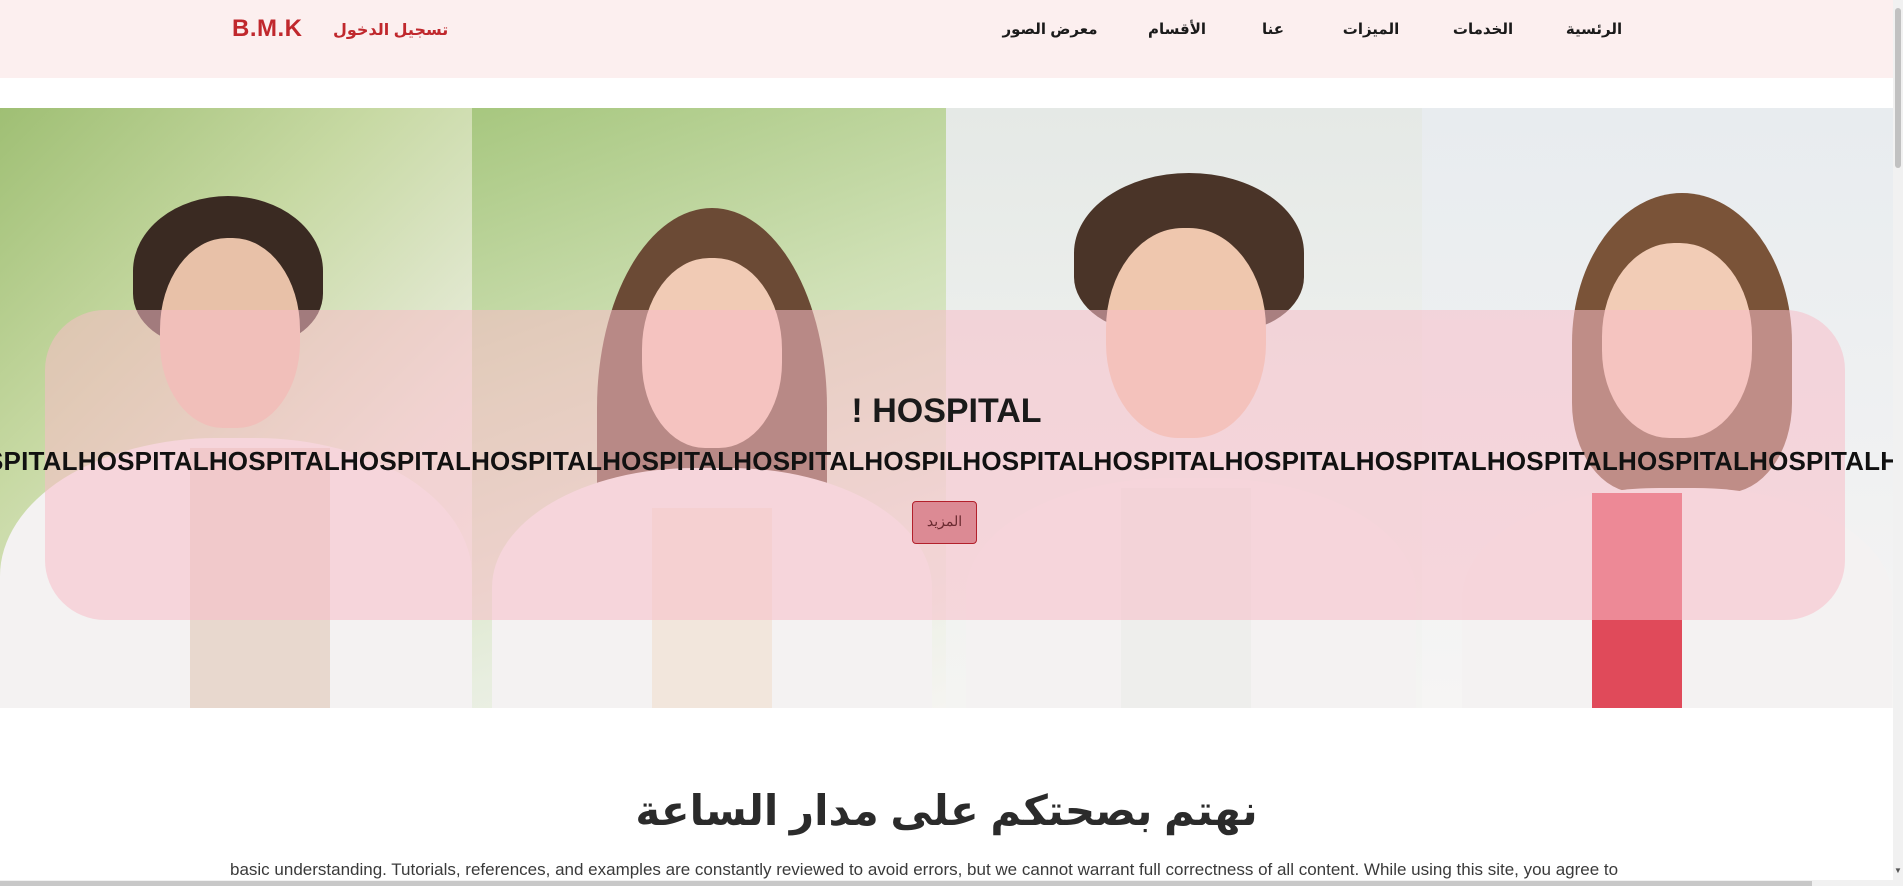 The width and height of the screenshot is (1903, 886). I want to click on hero-title: ! HOSPITAL, so click(946, 411).